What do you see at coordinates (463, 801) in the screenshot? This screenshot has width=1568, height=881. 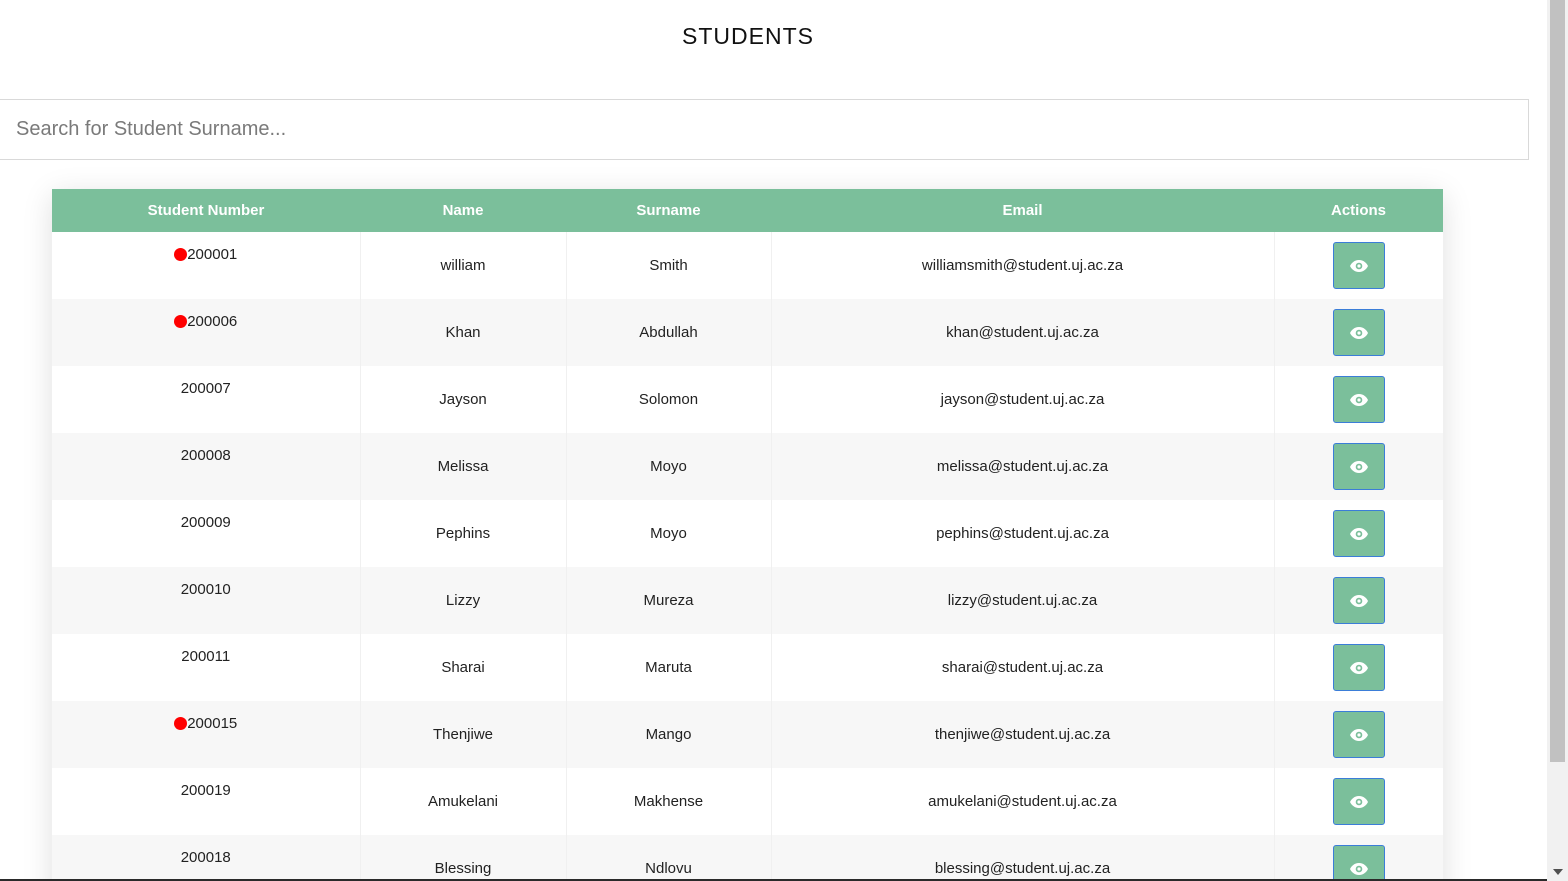 I see `cell-name: Amukelani` at bounding box center [463, 801].